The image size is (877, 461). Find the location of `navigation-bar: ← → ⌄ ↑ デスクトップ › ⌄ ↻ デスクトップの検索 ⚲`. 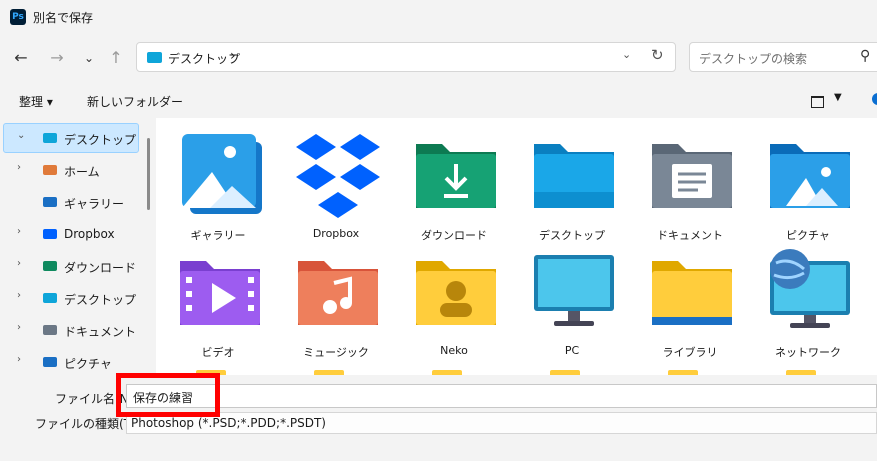

navigation-bar: ← → ⌄ ↑ デスクトップ › ⌄ ↻ デスクトップの検索 ⚲ is located at coordinates (438, 58).